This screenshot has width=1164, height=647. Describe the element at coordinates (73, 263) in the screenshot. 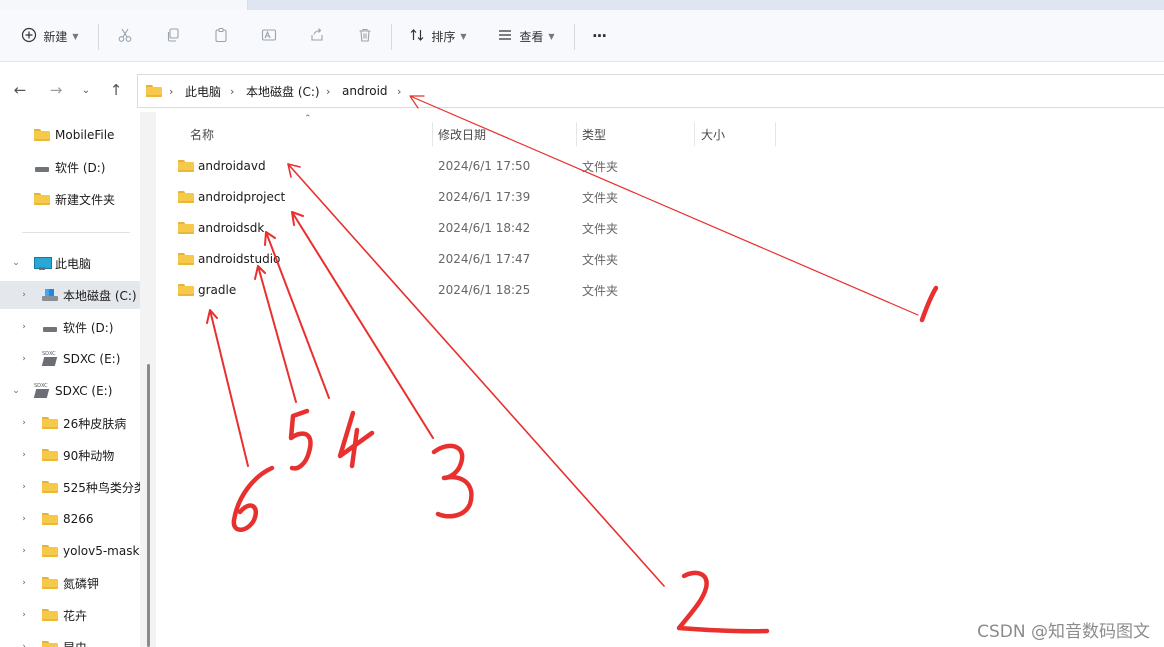

I see `sidebar-item-label: 此电脑` at that location.